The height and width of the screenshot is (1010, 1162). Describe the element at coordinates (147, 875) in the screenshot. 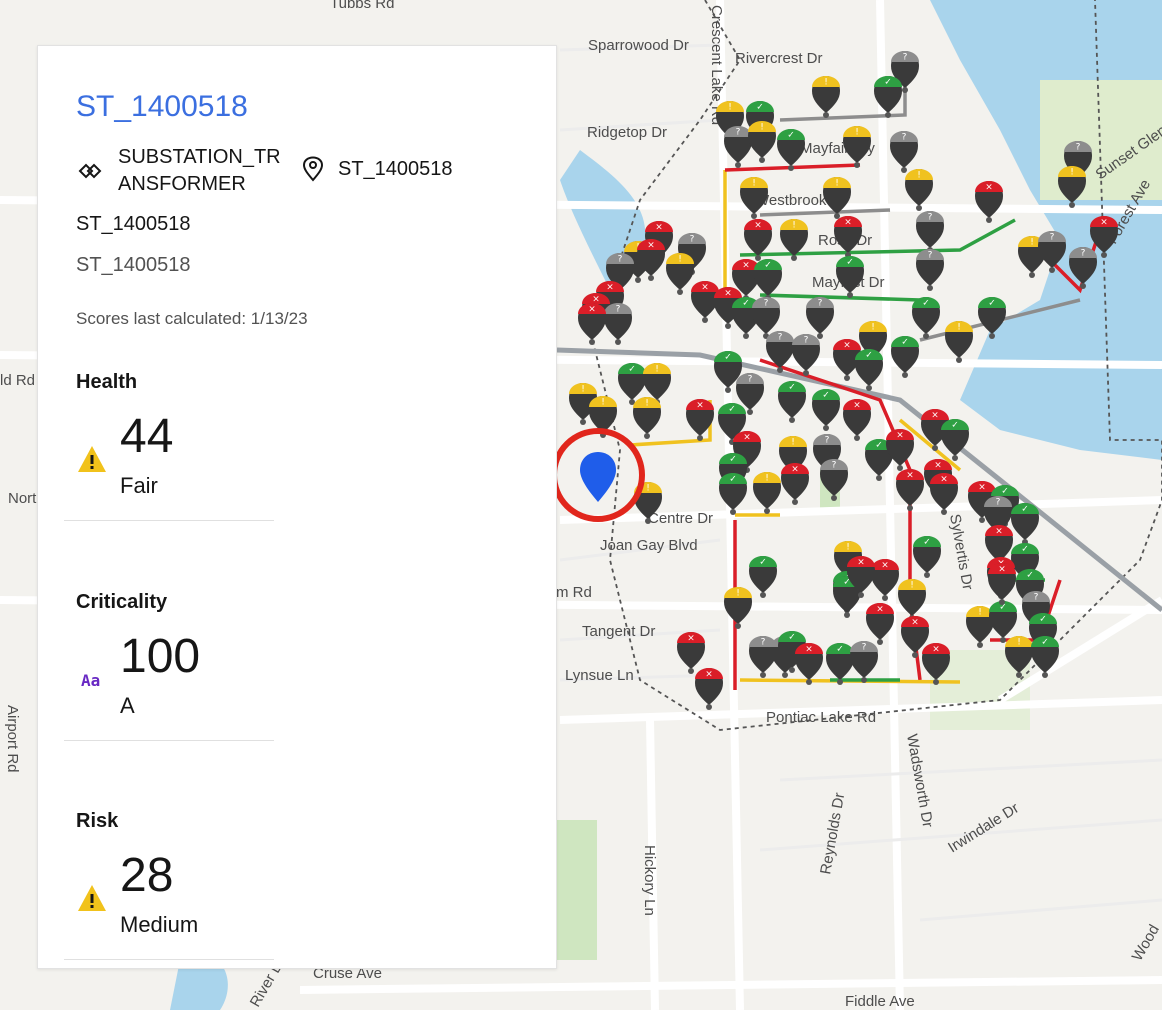

I see `risk-score-value: 28` at that location.